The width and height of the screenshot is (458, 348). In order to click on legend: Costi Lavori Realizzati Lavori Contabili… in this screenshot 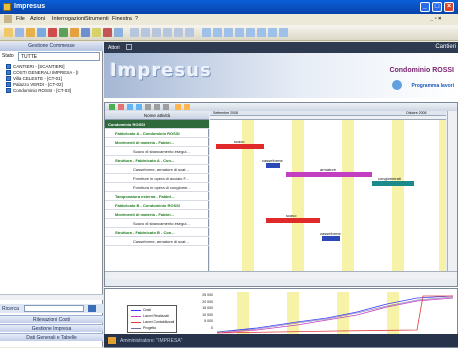, I will do `click(152, 319)`.